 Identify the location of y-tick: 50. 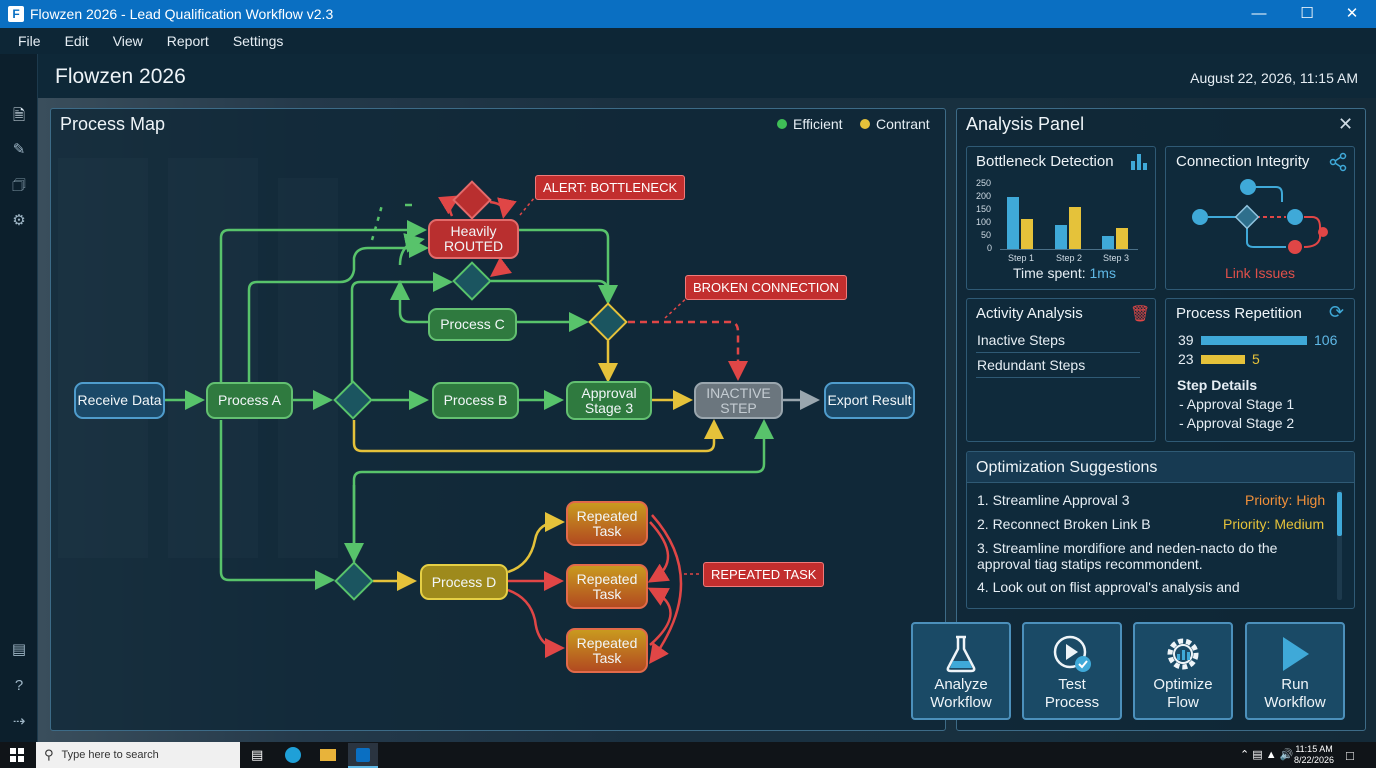
(986, 235).